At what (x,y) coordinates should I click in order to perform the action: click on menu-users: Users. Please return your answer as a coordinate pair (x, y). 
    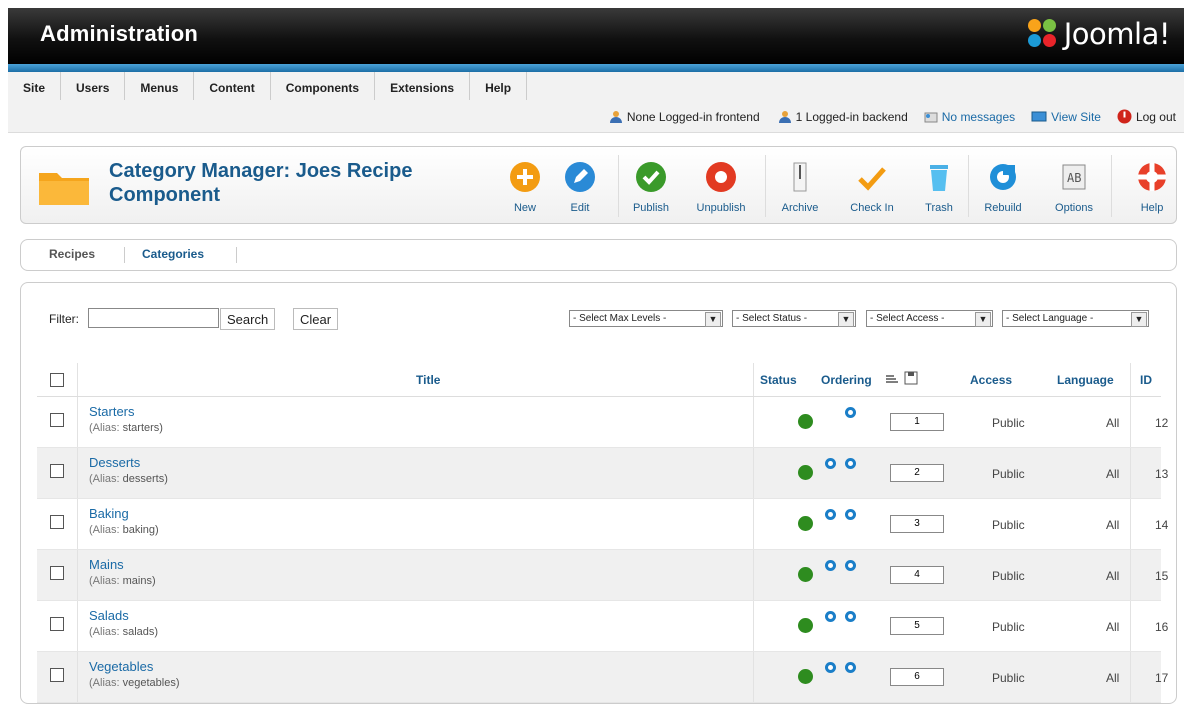
    Looking at the image, I should click on (93, 86).